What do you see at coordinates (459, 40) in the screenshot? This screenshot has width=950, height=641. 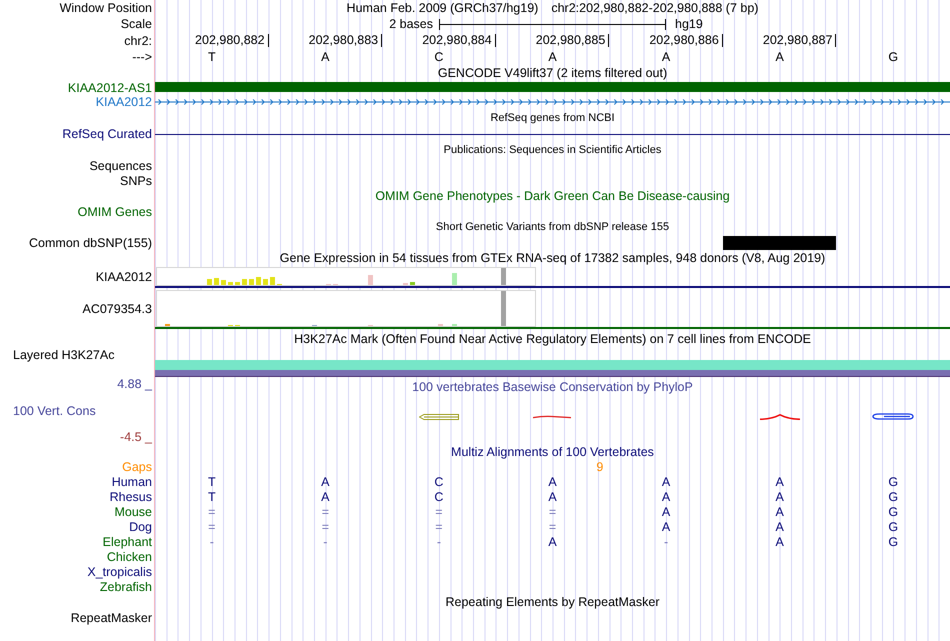 I see `position-label: 202,980,884` at bounding box center [459, 40].